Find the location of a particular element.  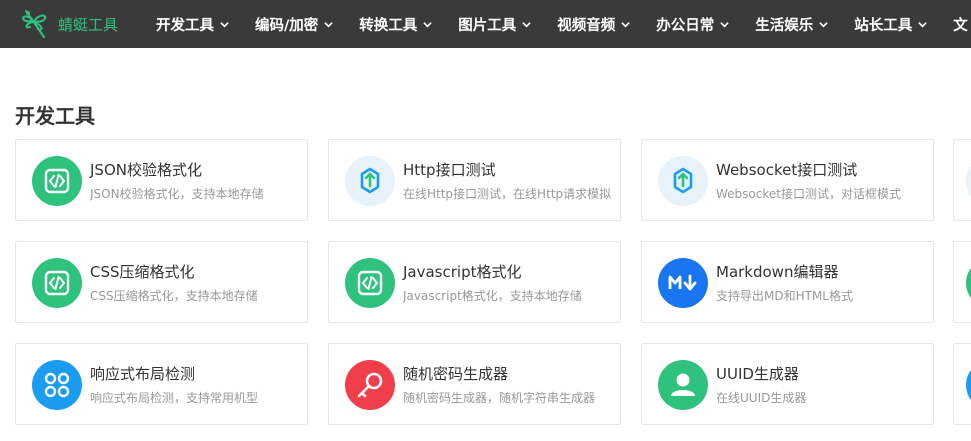

tool-title: JSON校验格式化 is located at coordinates (146, 170).